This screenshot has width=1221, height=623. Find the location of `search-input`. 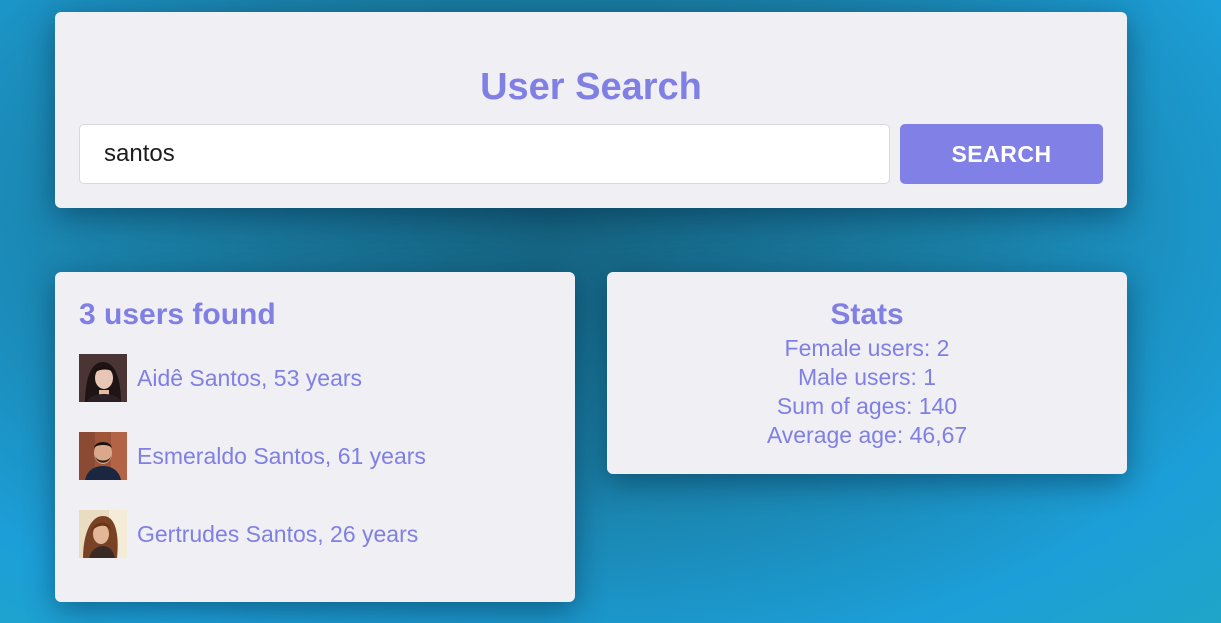

search-input is located at coordinates (484, 154).